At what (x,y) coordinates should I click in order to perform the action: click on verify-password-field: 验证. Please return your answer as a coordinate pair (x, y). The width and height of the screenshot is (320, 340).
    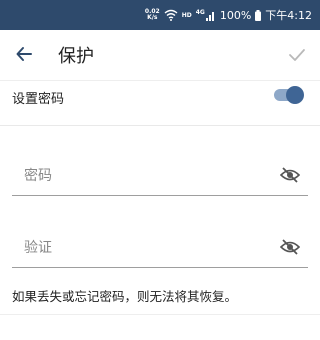
    Looking at the image, I should click on (160, 247).